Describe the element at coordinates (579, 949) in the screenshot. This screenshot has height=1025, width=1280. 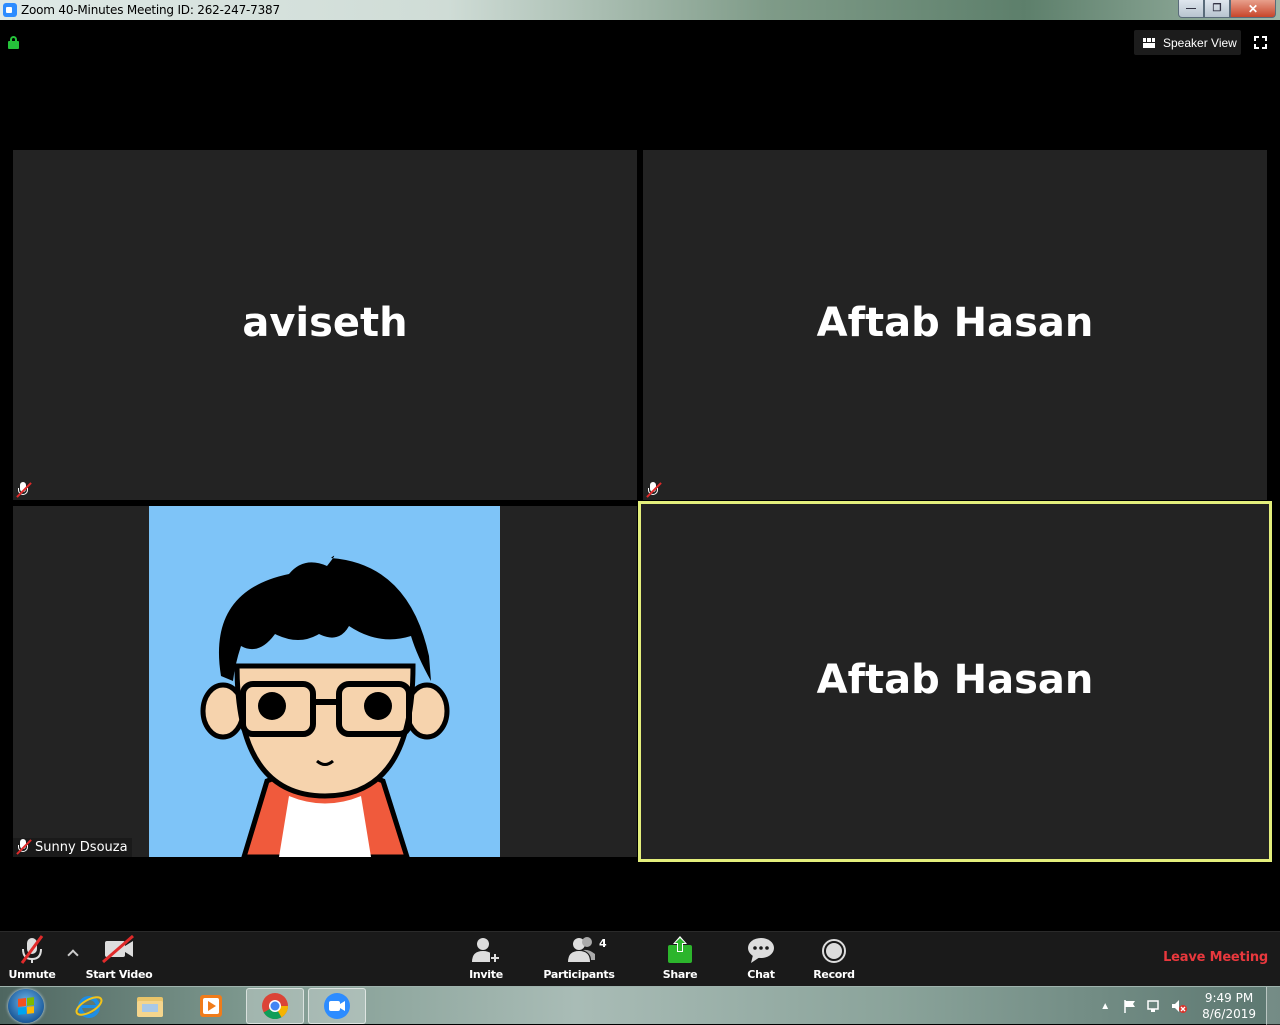
I see `participants-icon: 4` at that location.